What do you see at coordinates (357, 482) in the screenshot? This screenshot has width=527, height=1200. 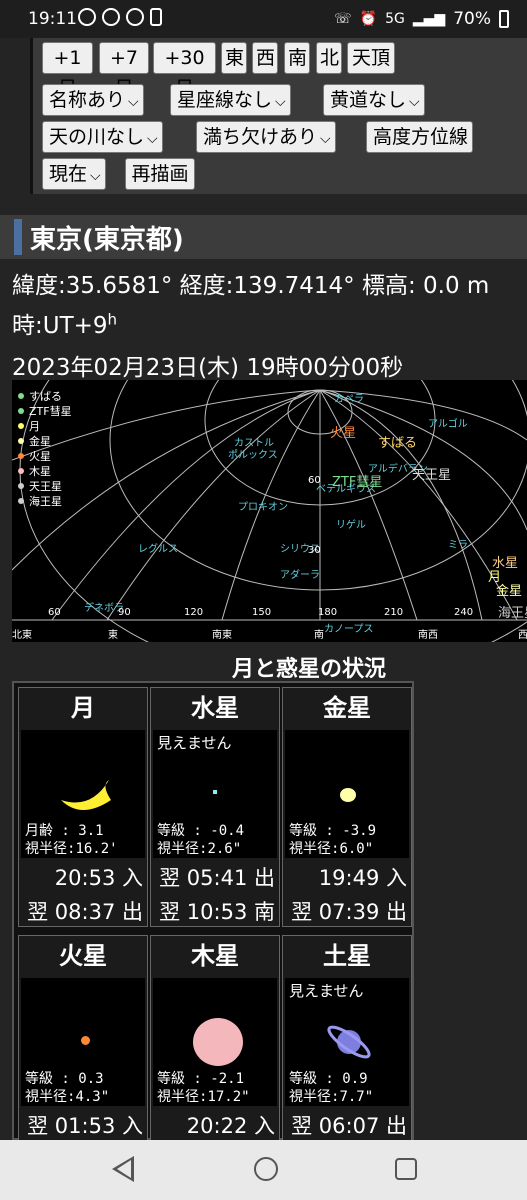 I see `comet-label: ZTF彗星` at bounding box center [357, 482].